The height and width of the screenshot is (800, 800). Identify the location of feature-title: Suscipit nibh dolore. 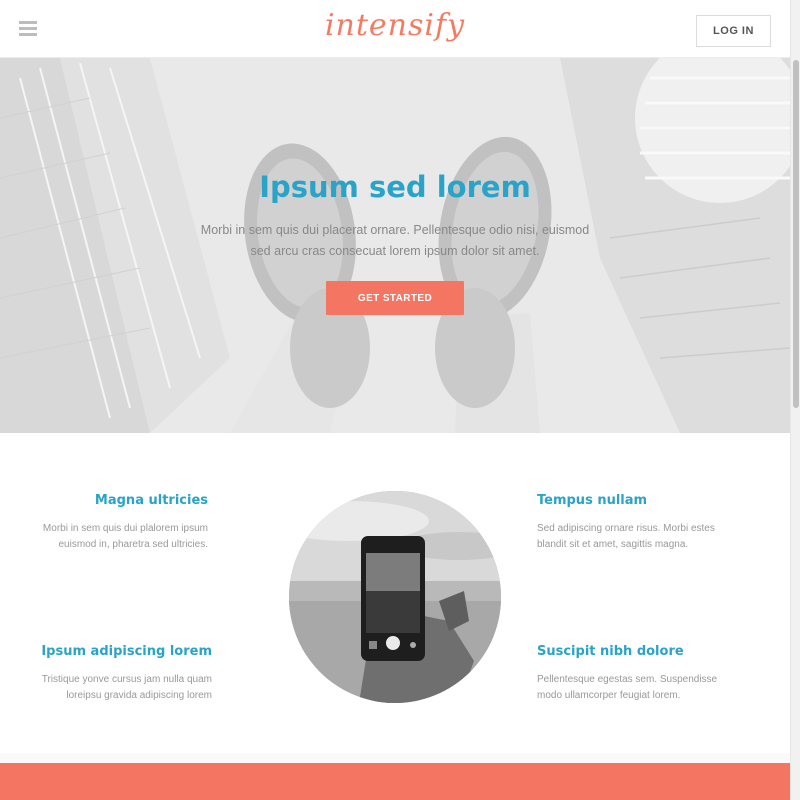
(610, 651).